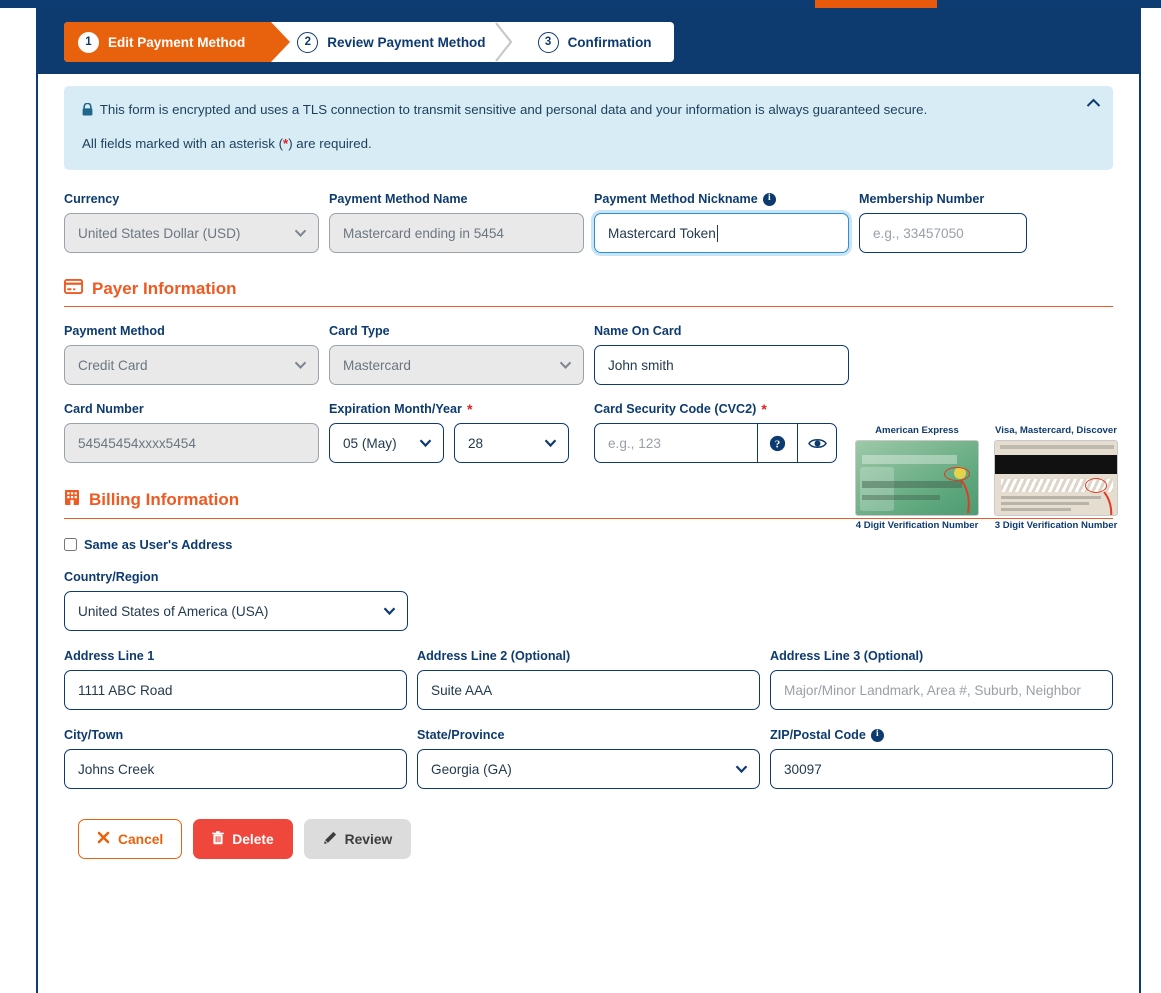 This screenshot has height=993, width=1161. What do you see at coordinates (141, 839) in the screenshot?
I see `cancel-button-label: Cancel` at bounding box center [141, 839].